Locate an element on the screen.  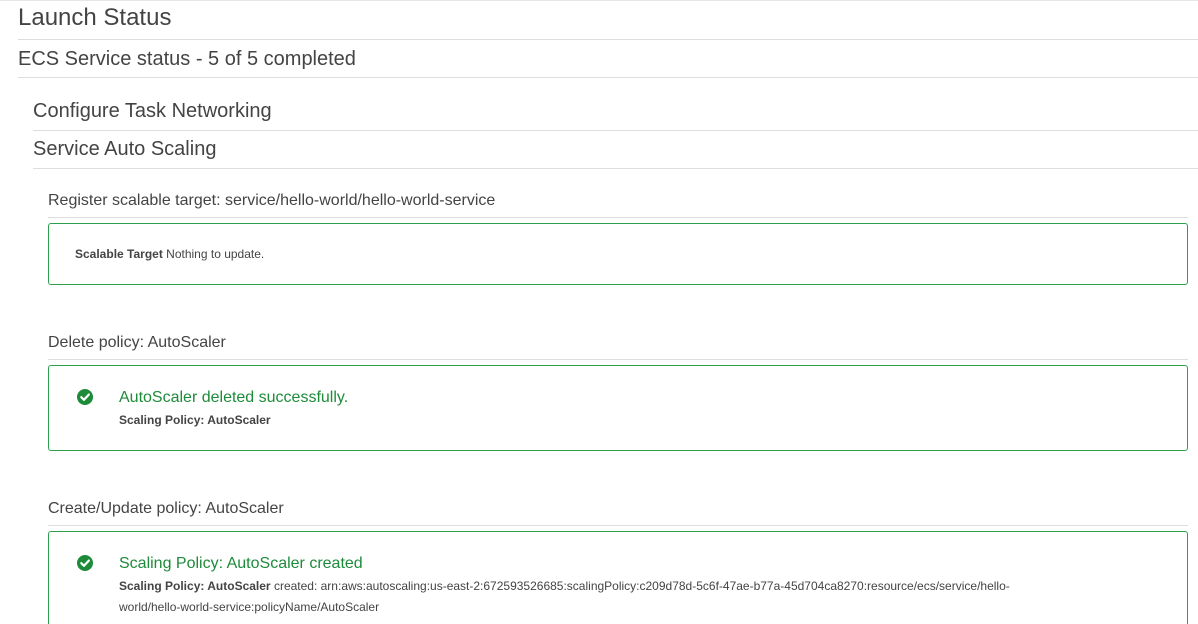
create-success-message: Scaling Policy: AutoScaler created is located at coordinates (241, 563).